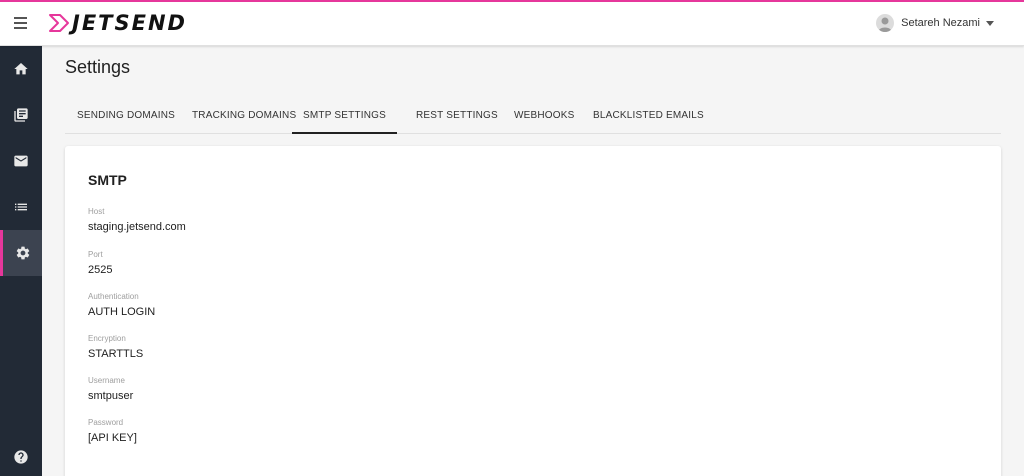 The image size is (1024, 476). What do you see at coordinates (106, 422) in the screenshot?
I see `password-label: Password` at bounding box center [106, 422].